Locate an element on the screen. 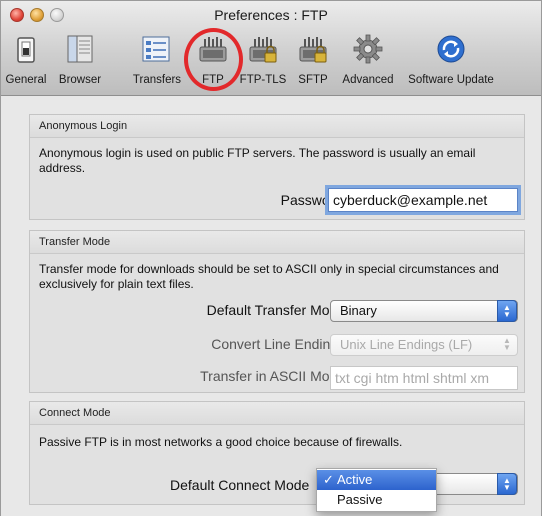  toolbar-label-sftp: SFTP is located at coordinates (313, 80).